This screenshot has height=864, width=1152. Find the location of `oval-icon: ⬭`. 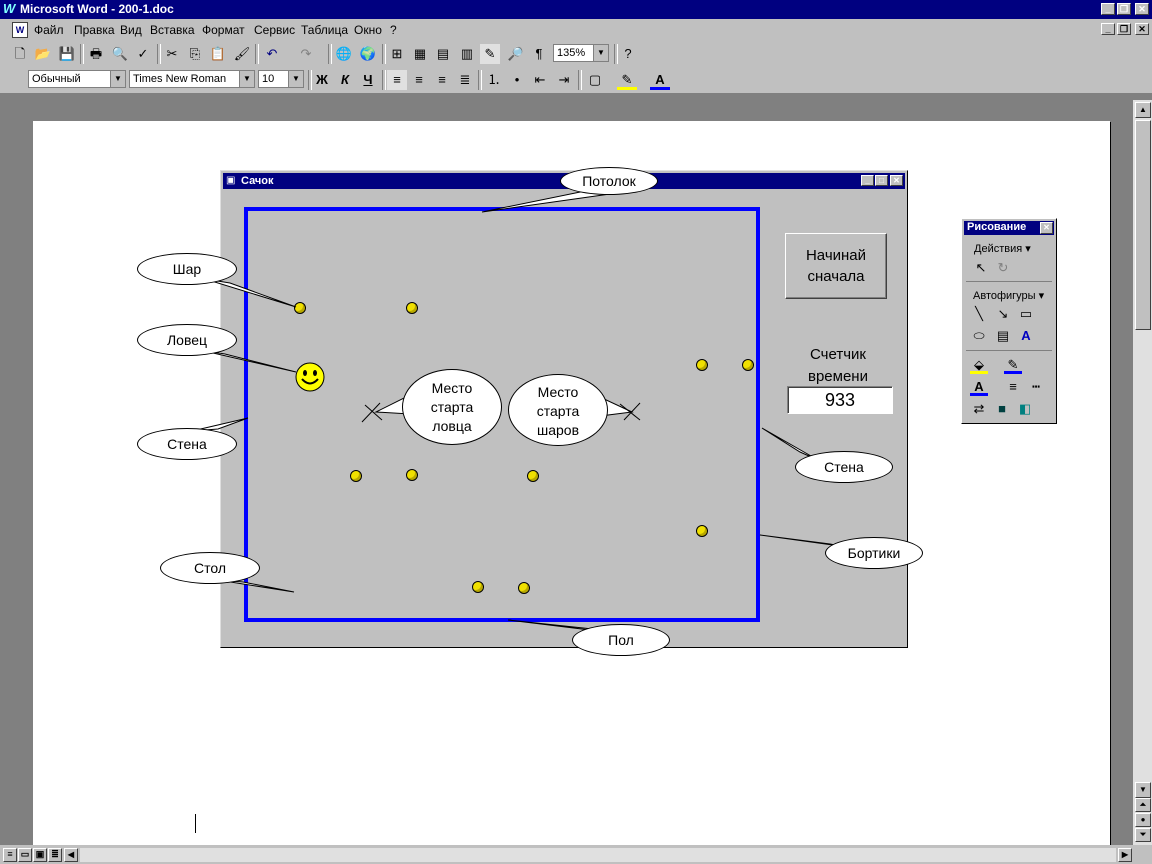

oval-icon: ⬭ is located at coordinates (979, 336).